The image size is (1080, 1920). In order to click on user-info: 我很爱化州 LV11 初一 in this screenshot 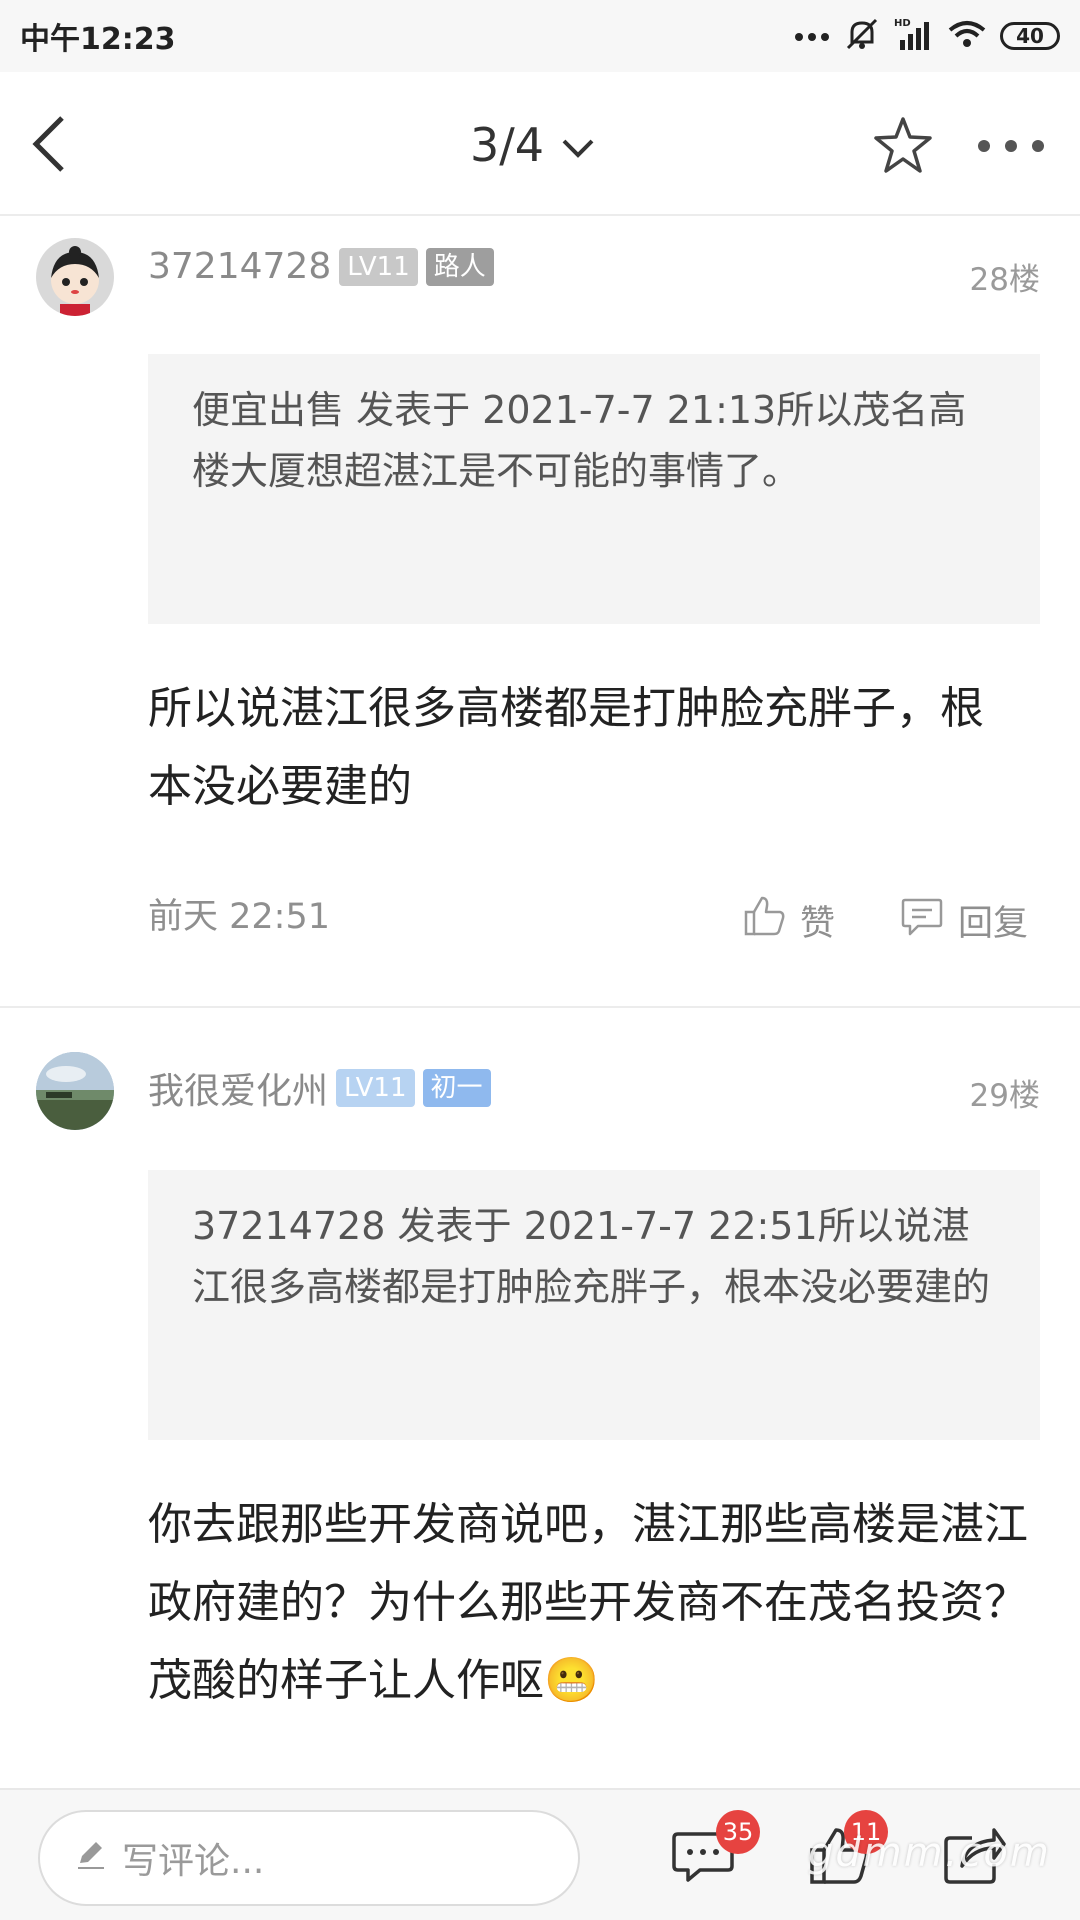, I will do `click(319, 1088)`.